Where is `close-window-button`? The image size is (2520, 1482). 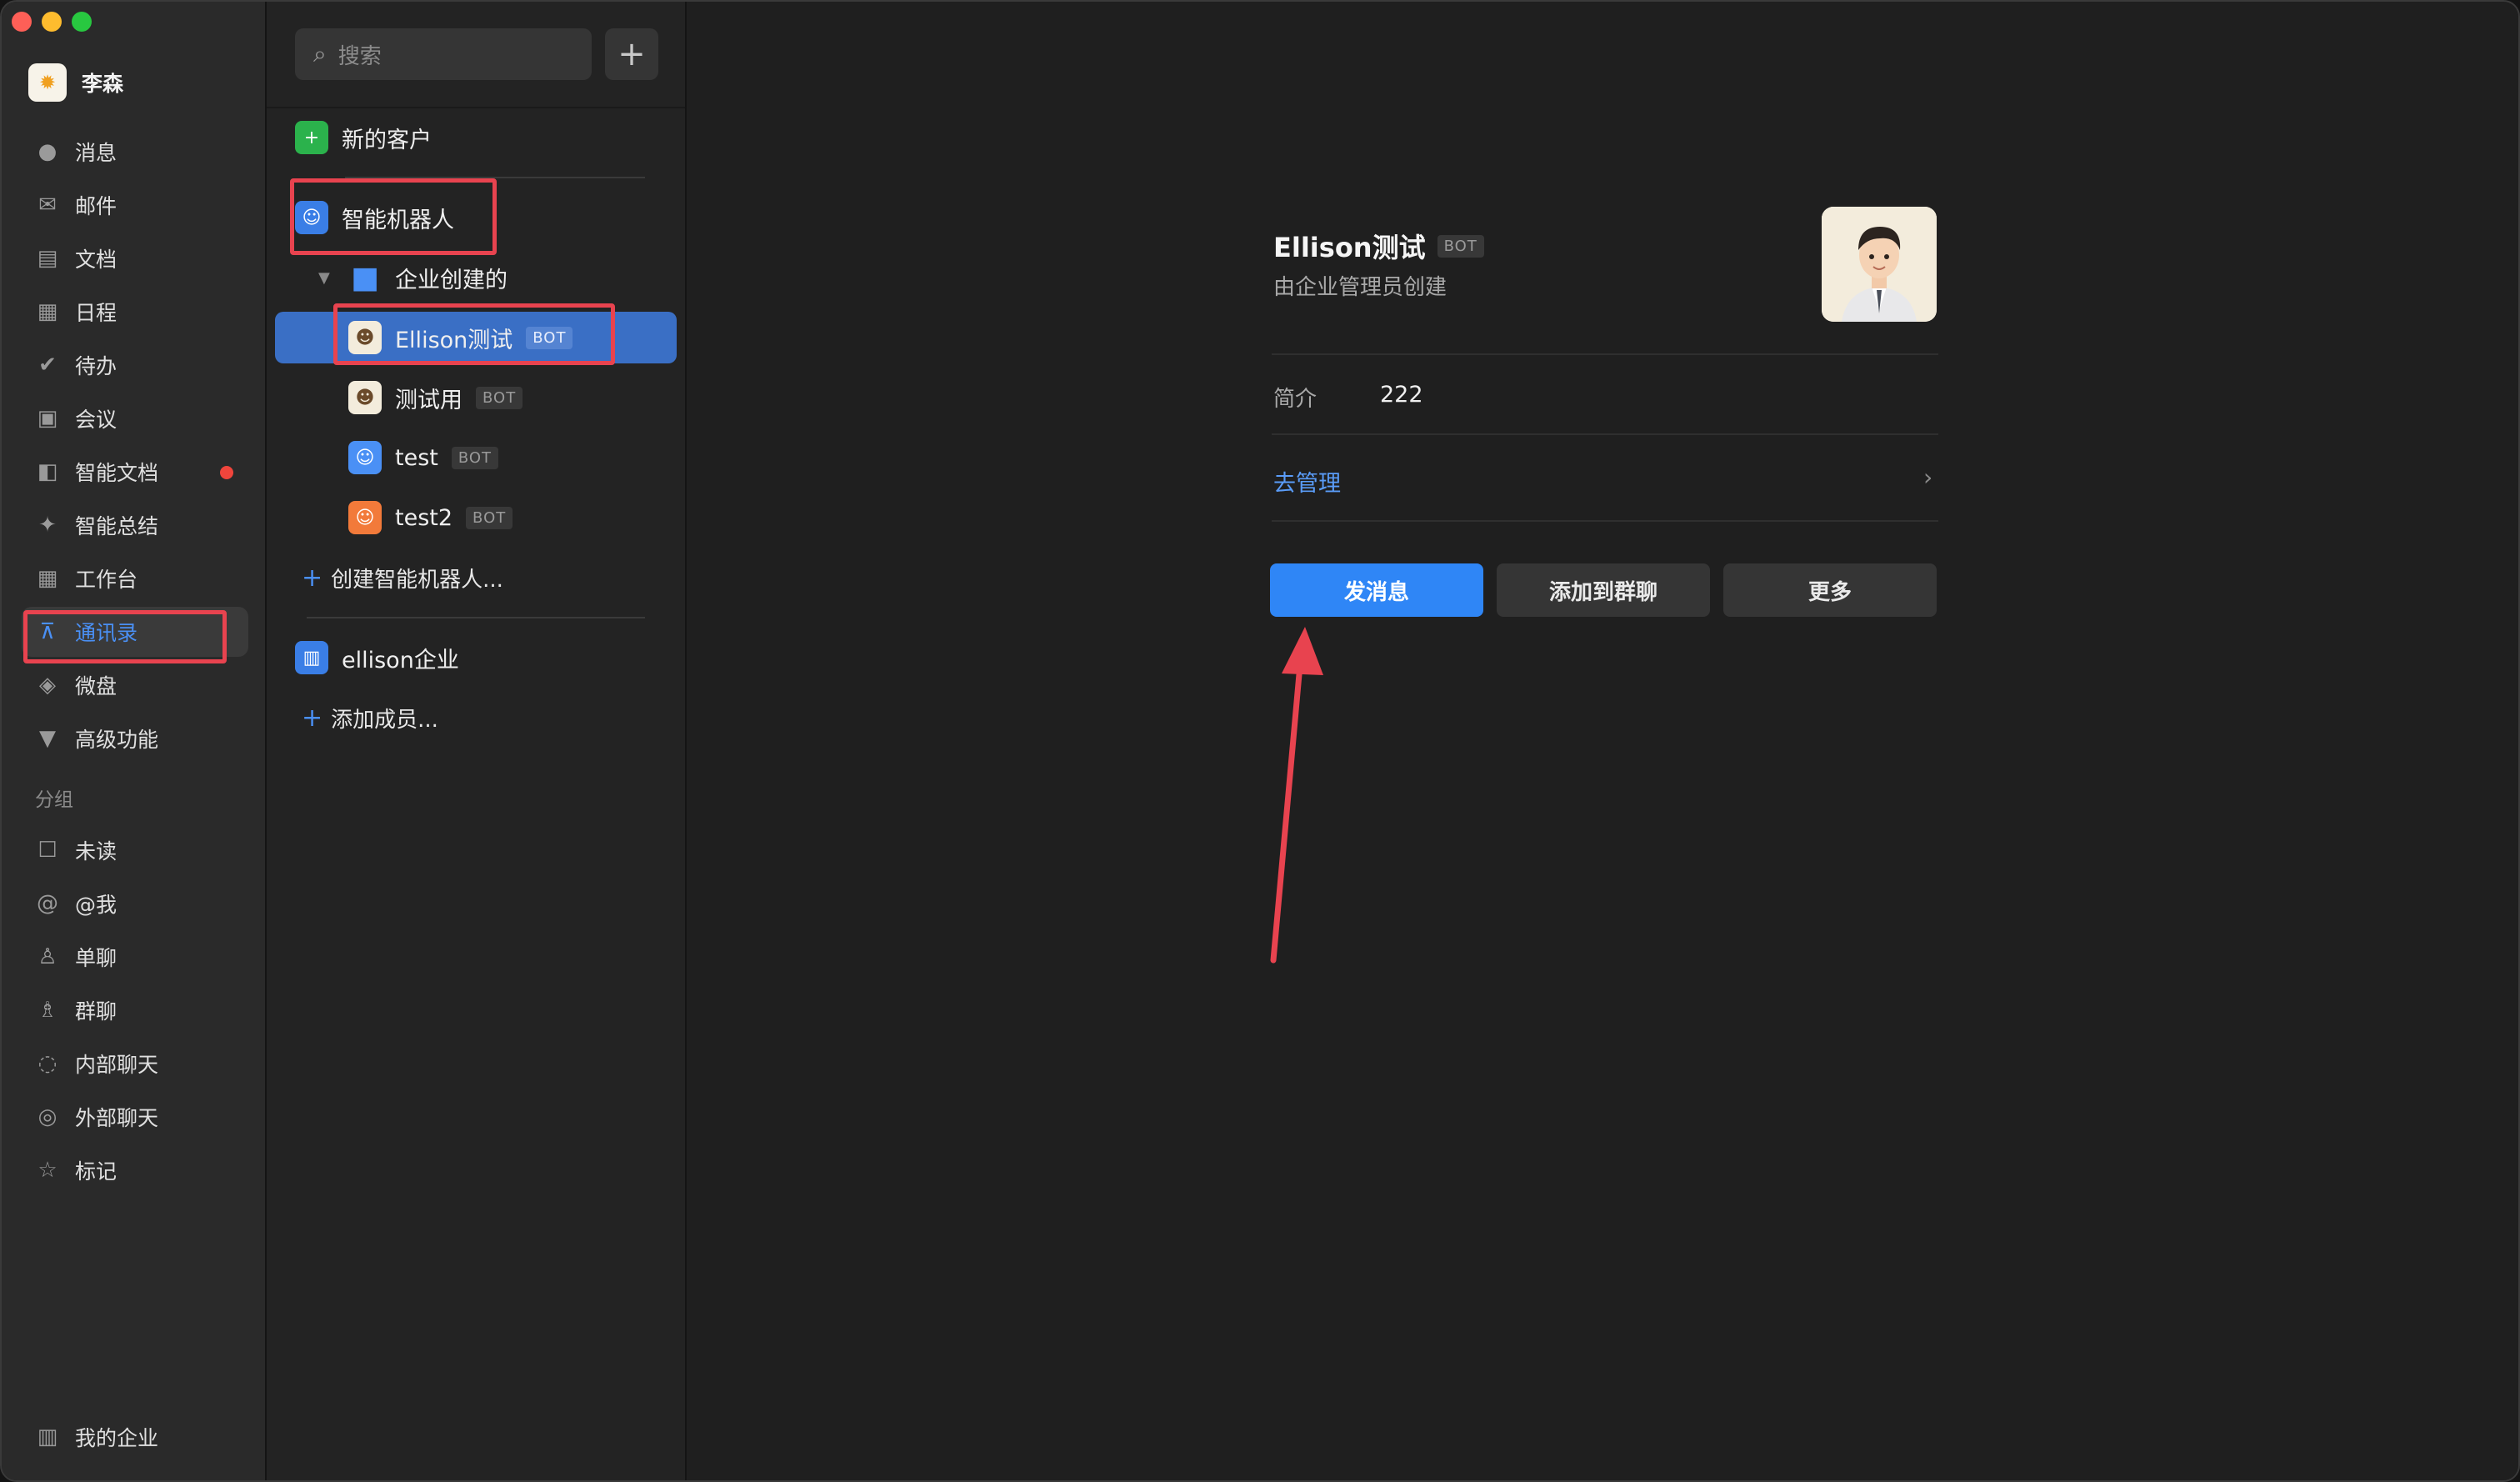 close-window-button is located at coordinates (22, 22).